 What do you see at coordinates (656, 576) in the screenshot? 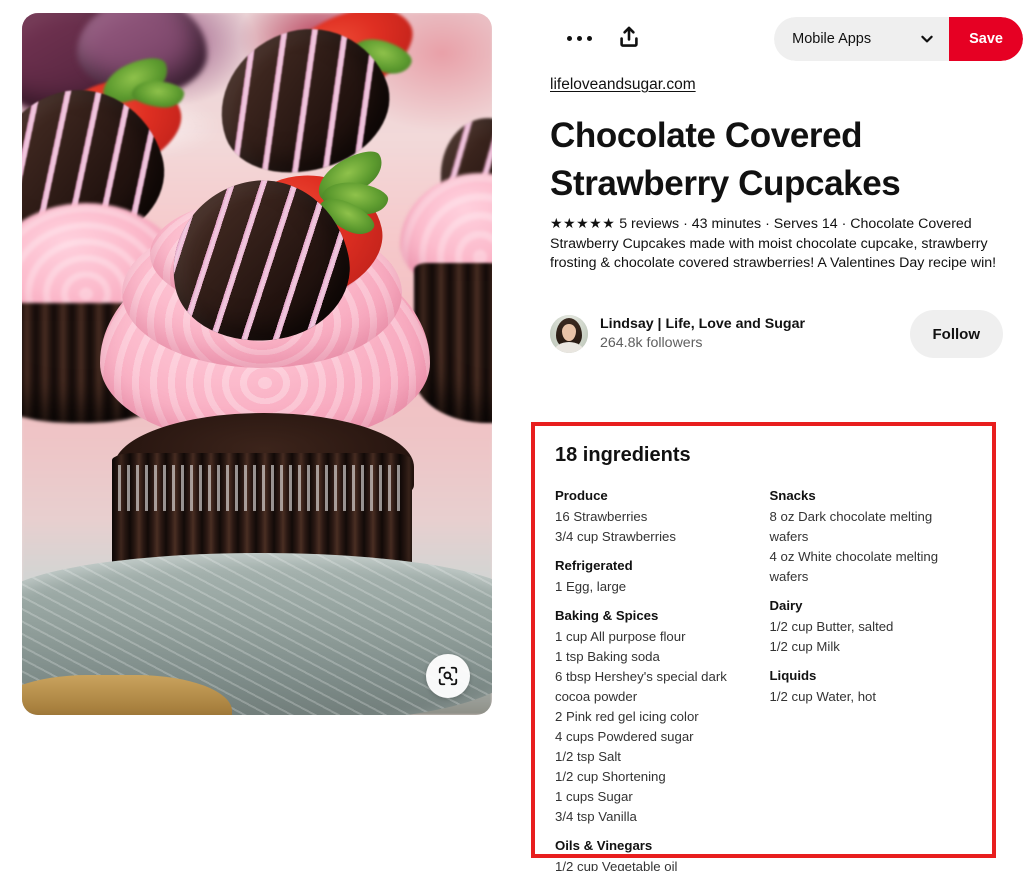
I see `ingredient-group: Refrigerated 1 Egg, large` at bounding box center [656, 576].